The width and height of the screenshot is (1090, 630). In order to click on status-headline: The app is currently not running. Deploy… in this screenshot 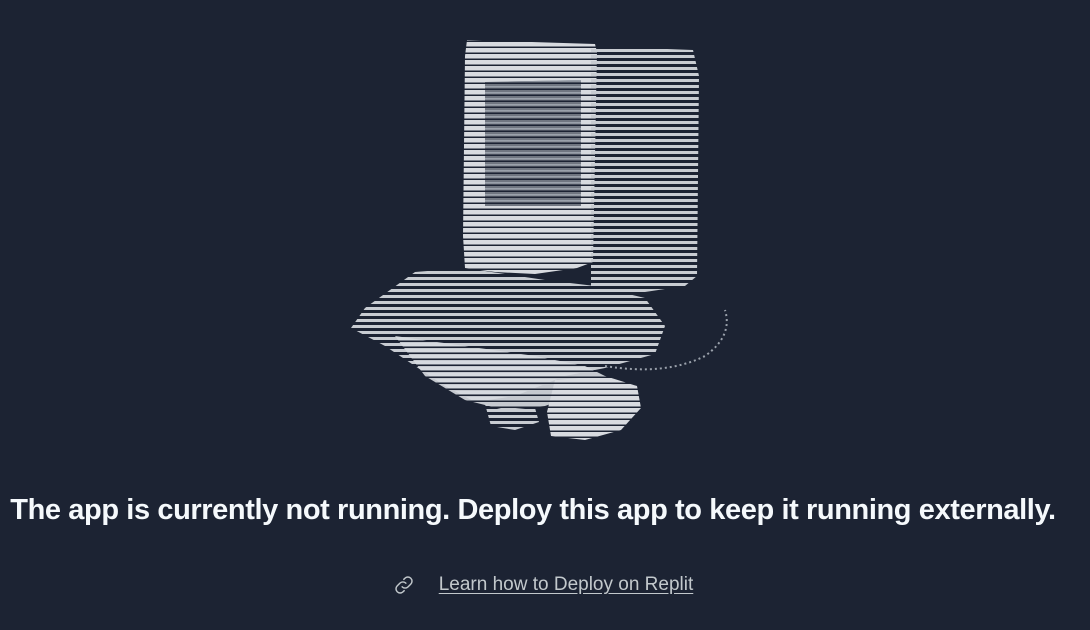, I will do `click(533, 510)`.